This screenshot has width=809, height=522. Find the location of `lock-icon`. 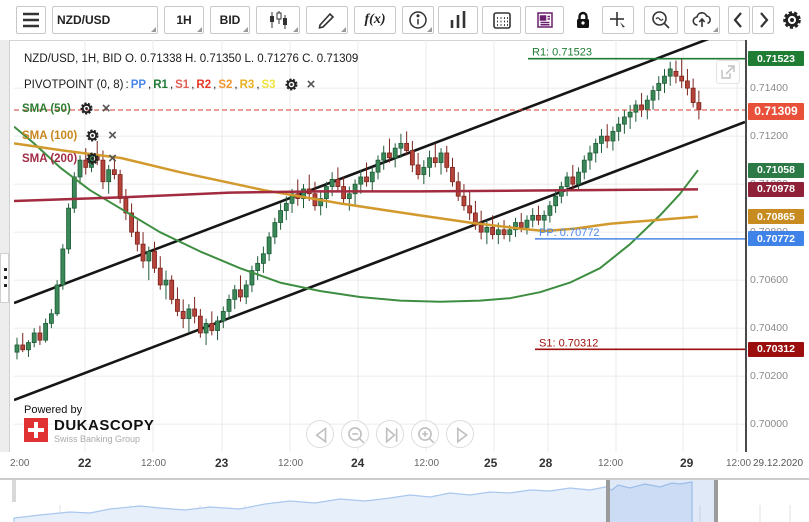

lock-icon is located at coordinates (583, 19).